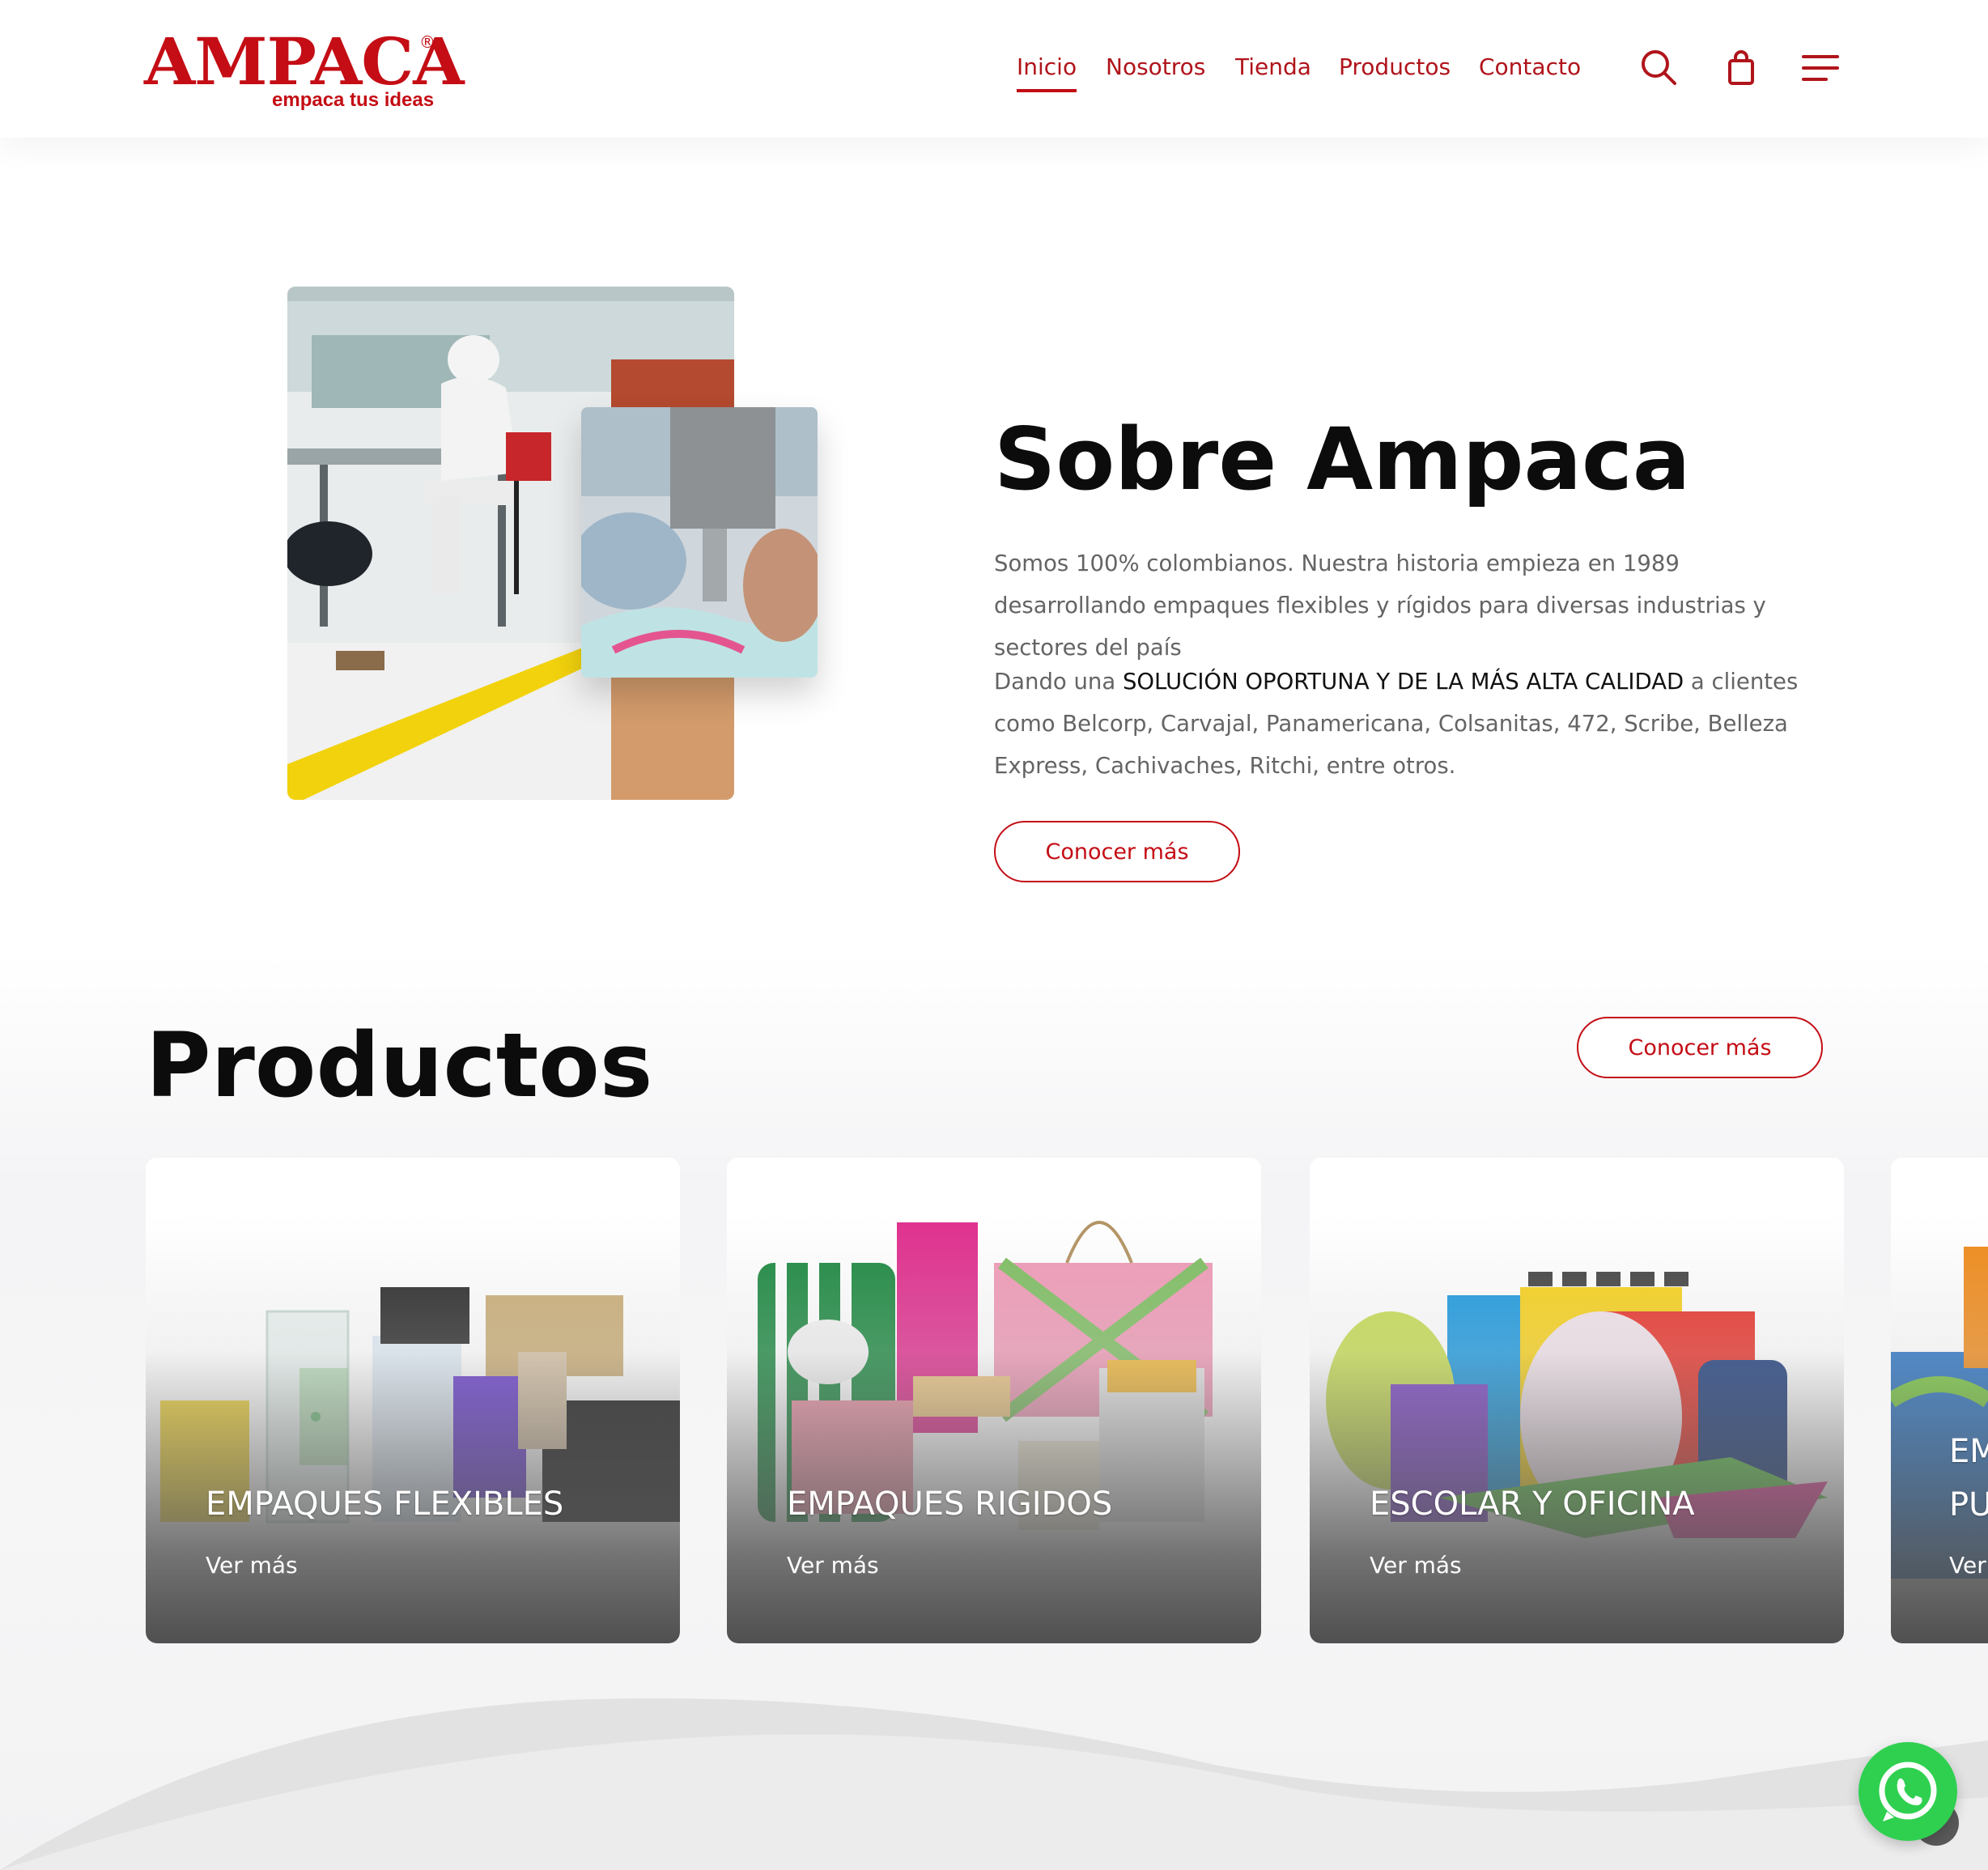 The image size is (1988, 1870). I want to click on whatsapp-icon, so click(1908, 1791).